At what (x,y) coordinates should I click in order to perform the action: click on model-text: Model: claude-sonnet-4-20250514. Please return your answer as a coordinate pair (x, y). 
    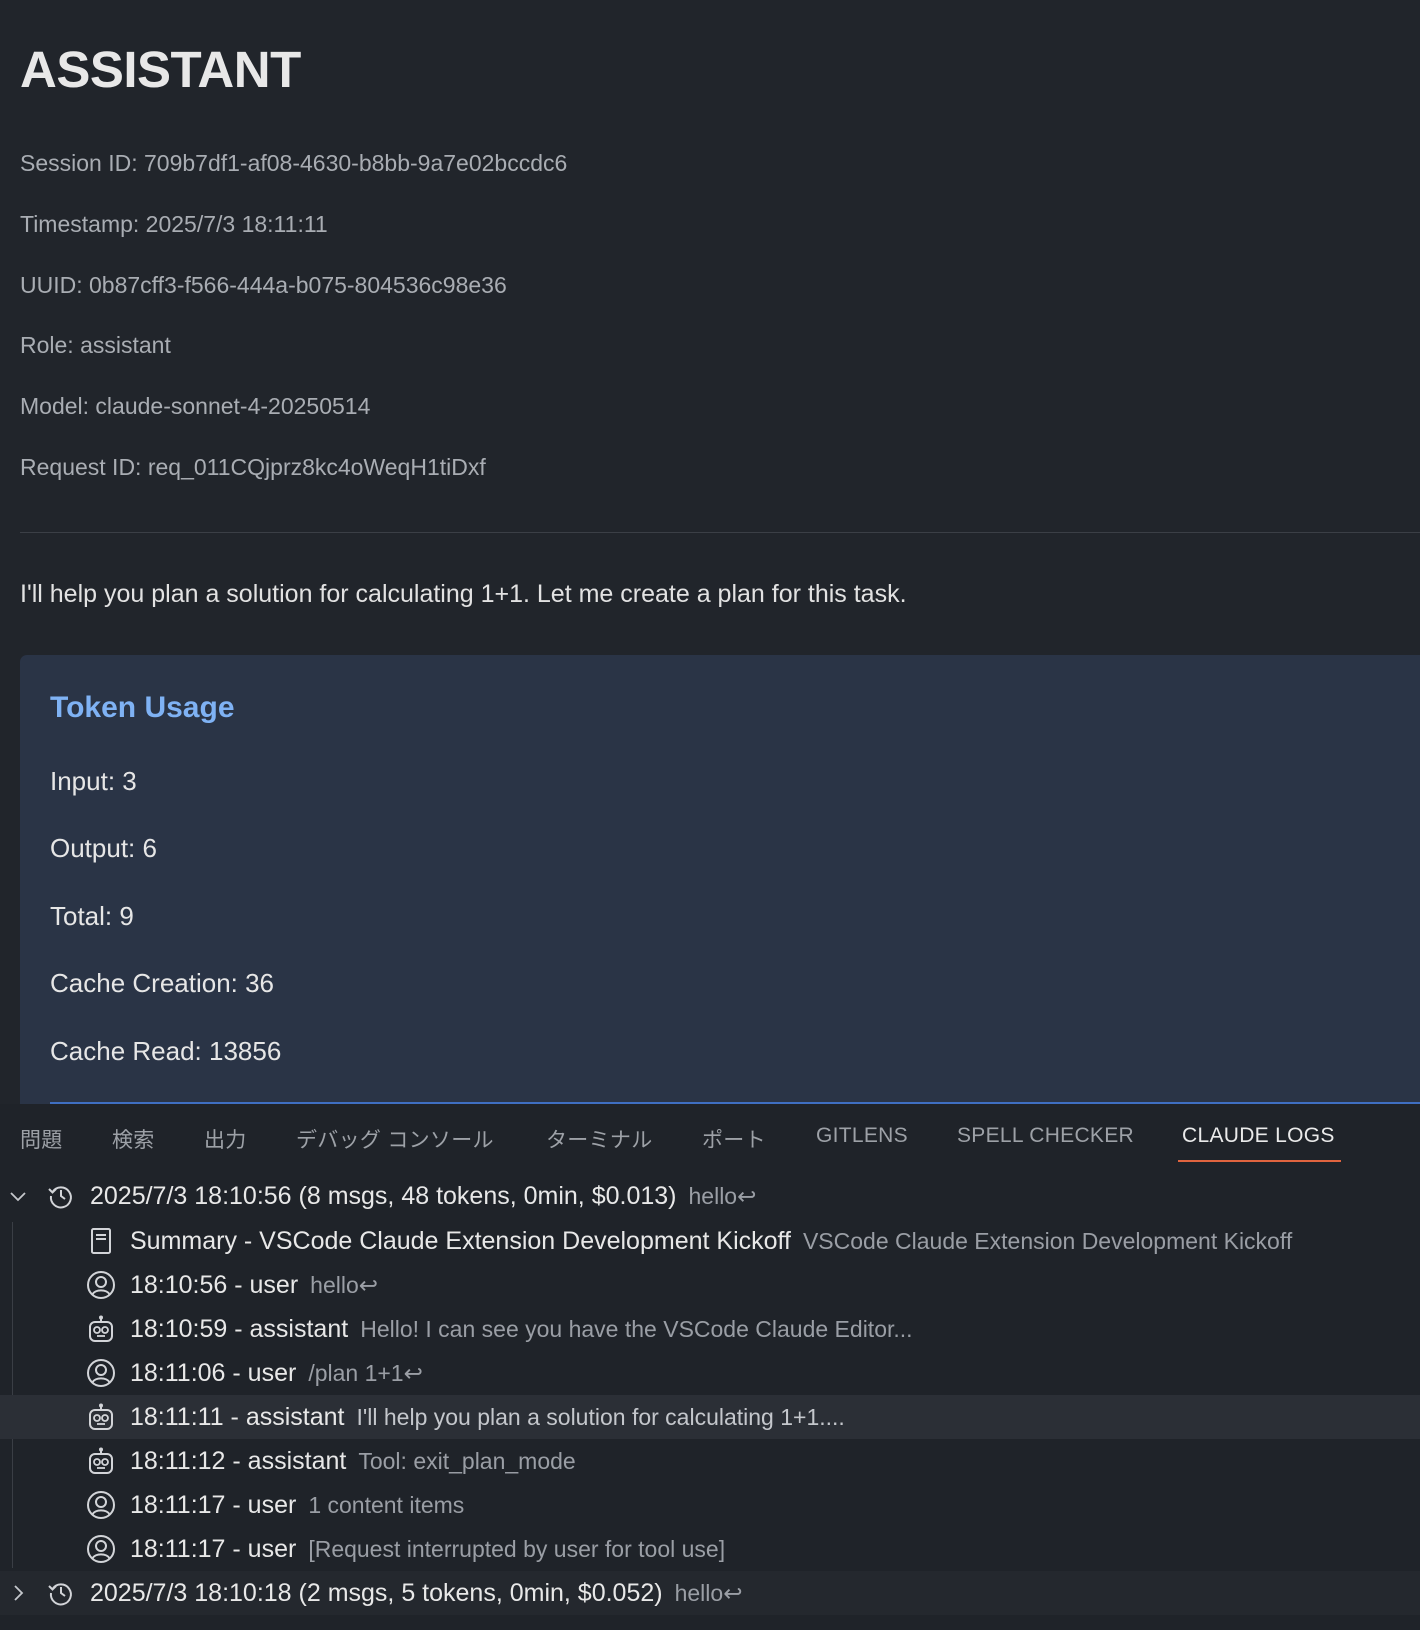
    Looking at the image, I should click on (195, 406).